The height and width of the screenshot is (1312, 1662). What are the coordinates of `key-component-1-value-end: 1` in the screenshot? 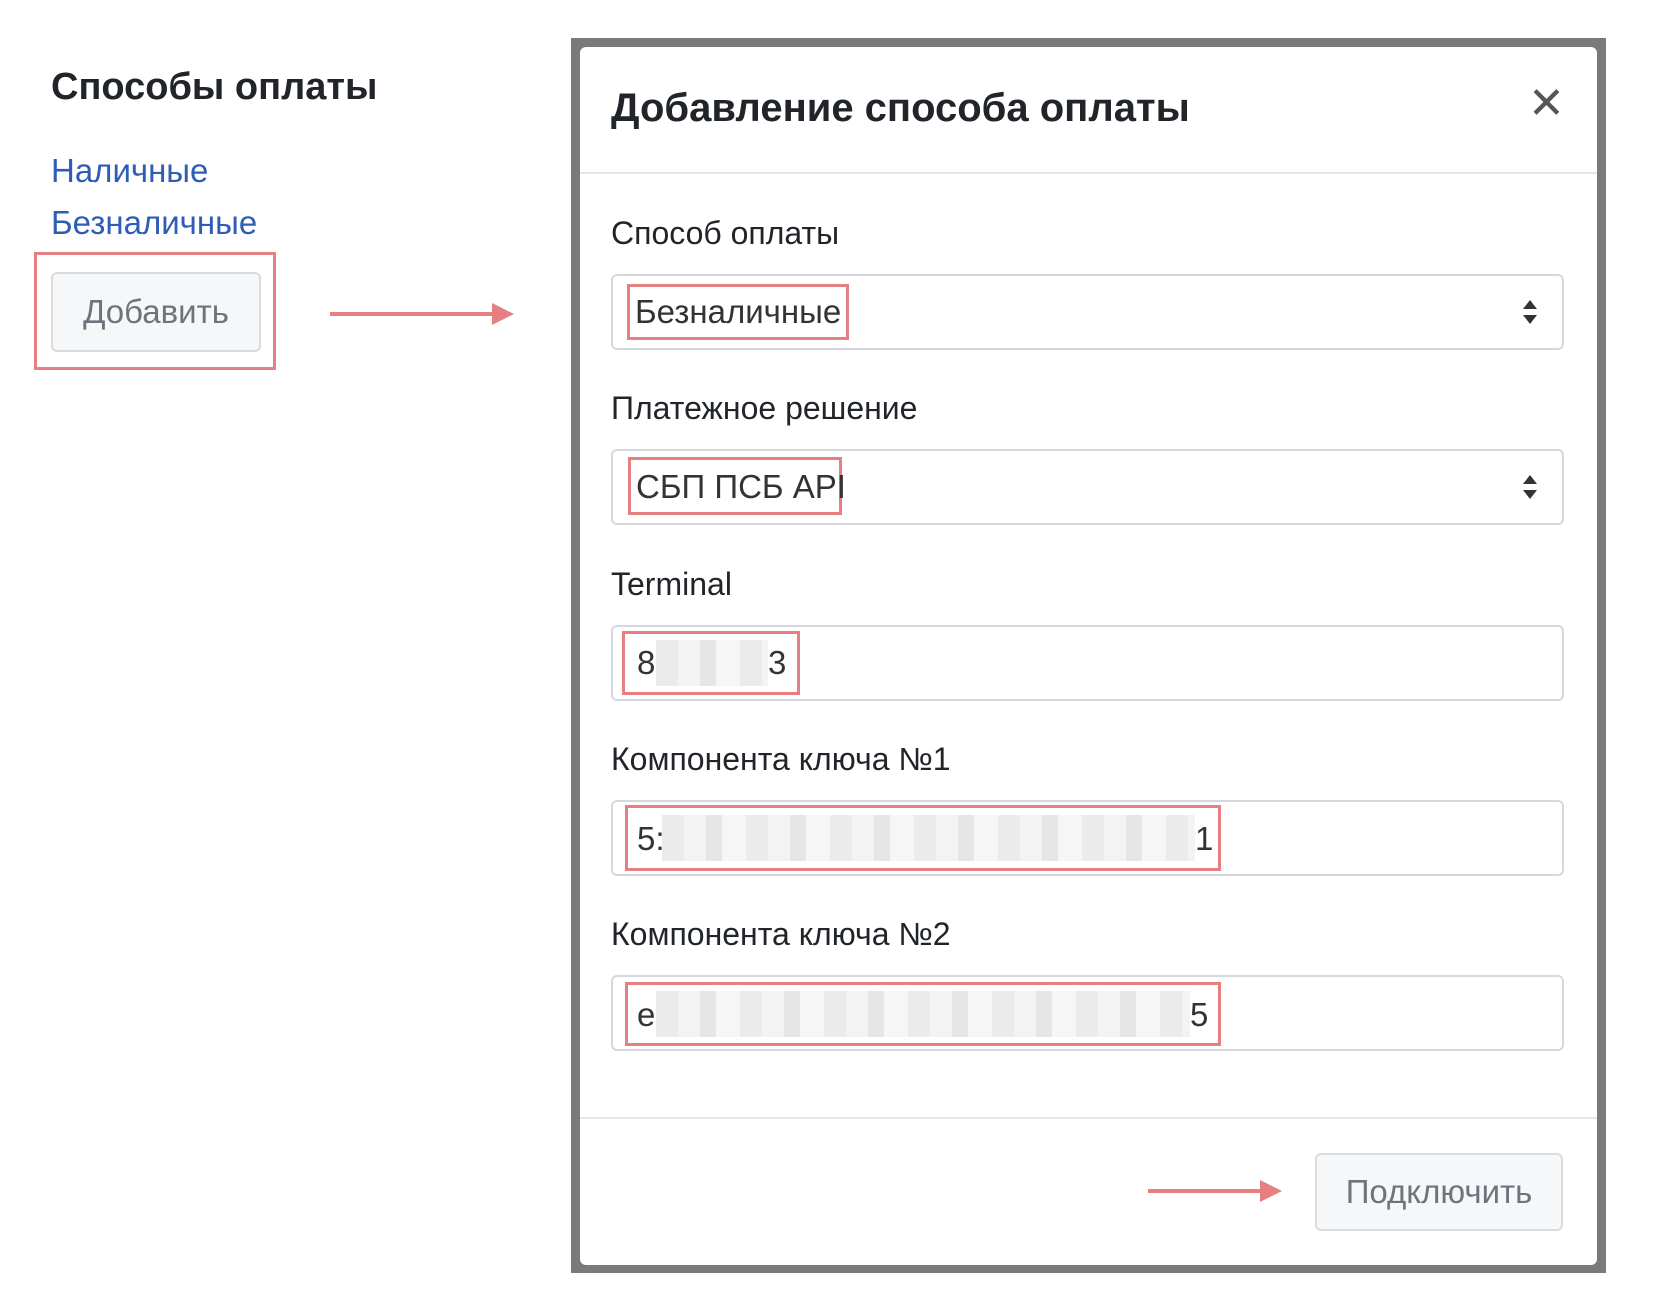 It's located at (1204, 838).